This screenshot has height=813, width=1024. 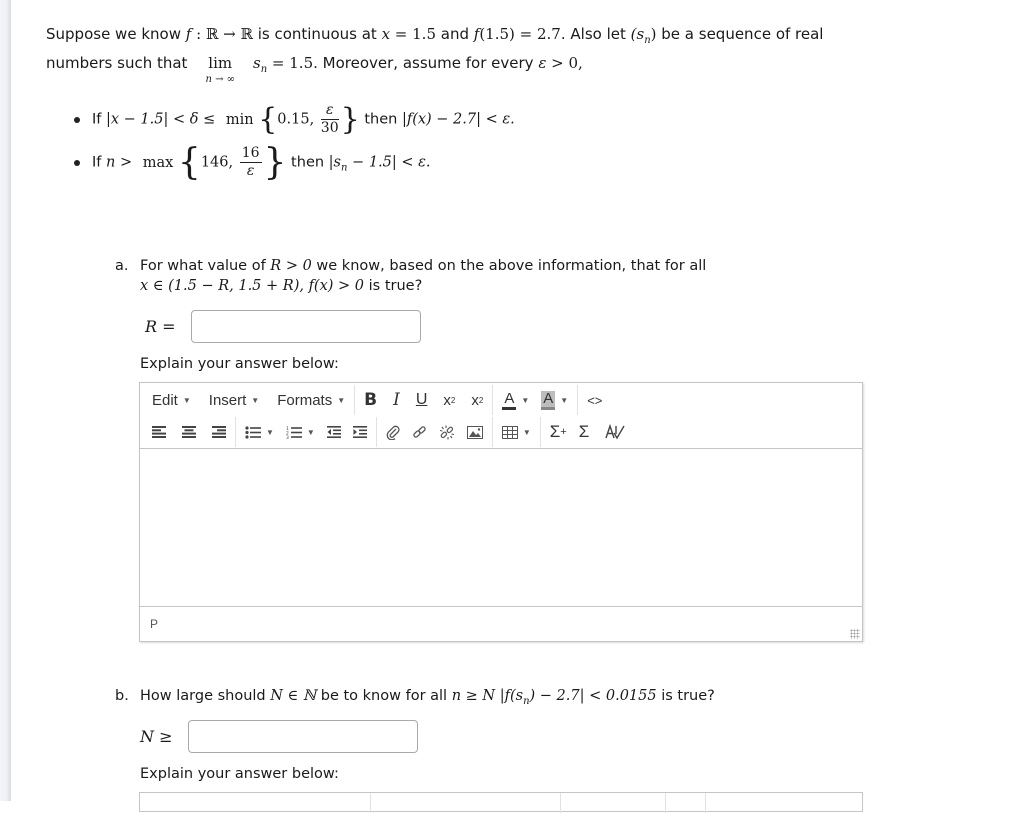 What do you see at coordinates (159, 432) in the screenshot?
I see `align-left-icon` at bounding box center [159, 432].